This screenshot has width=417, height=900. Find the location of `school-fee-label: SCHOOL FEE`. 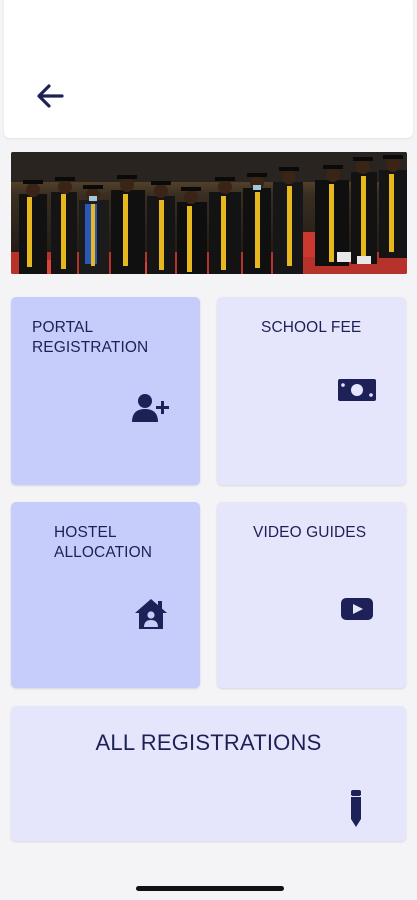

school-fee-label: SCHOOL FEE is located at coordinates (311, 327).